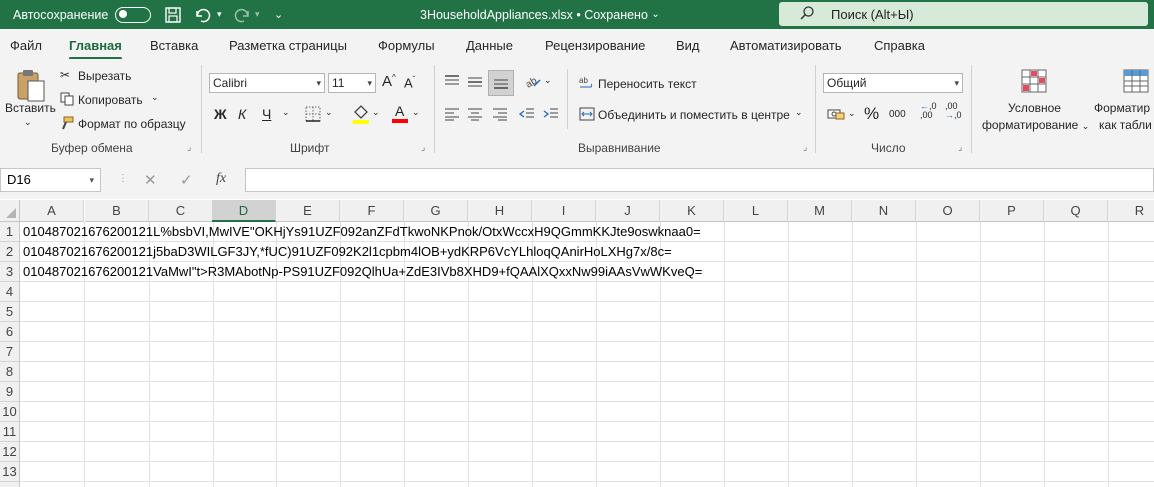 This screenshot has width=1154, height=487. I want to click on accounting-dropdown-icon: ⌄, so click(852, 113).